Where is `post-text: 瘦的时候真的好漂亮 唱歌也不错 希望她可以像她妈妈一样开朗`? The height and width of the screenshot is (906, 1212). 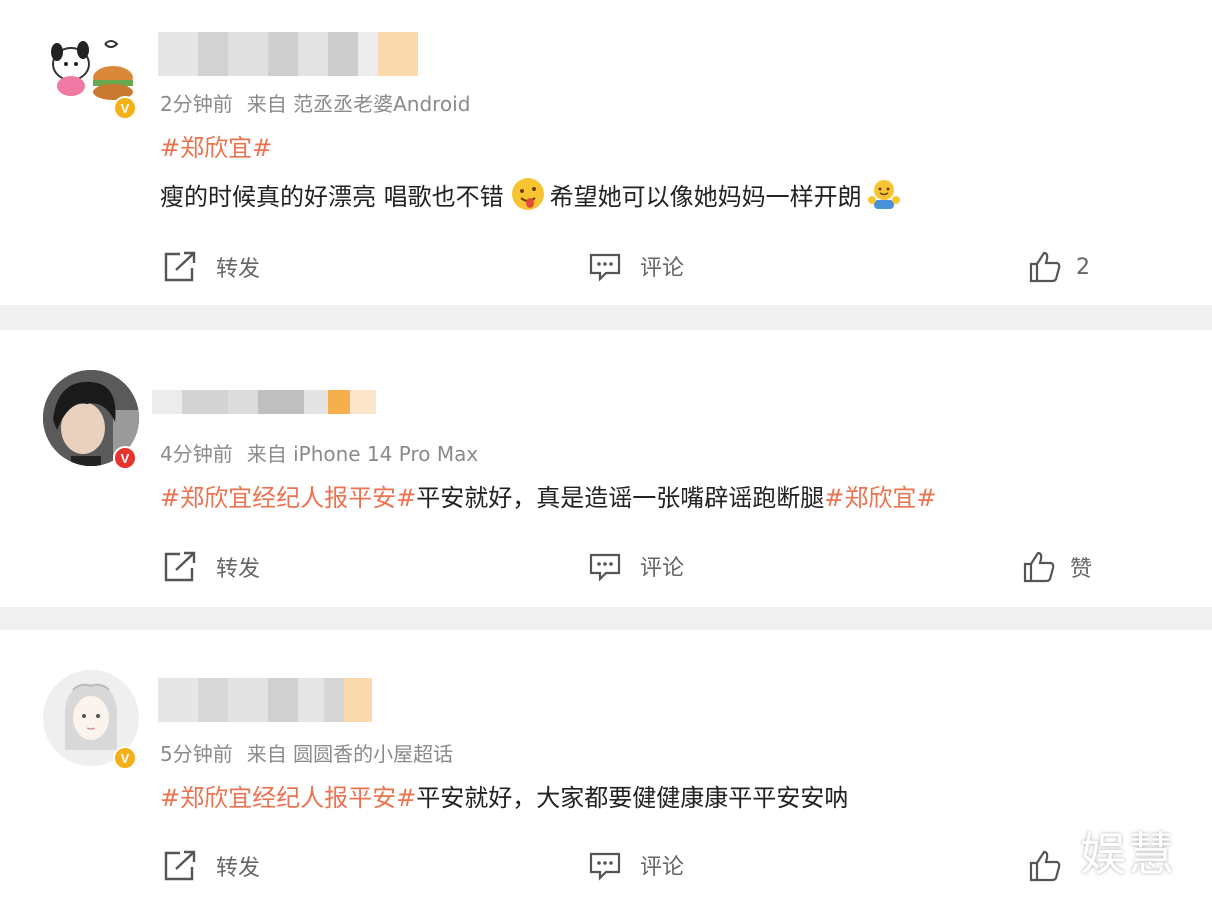 post-text: 瘦的时候真的好漂亮 唱歌也不错 希望她可以像她妈妈一样开朗 is located at coordinates (531, 194).